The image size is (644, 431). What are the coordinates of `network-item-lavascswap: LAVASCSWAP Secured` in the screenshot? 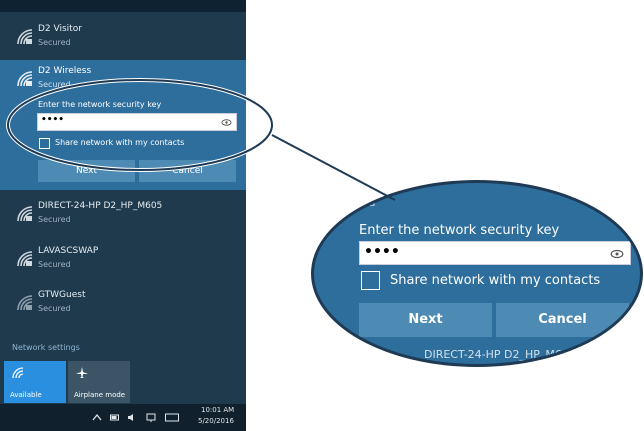 It's located at (123, 260).